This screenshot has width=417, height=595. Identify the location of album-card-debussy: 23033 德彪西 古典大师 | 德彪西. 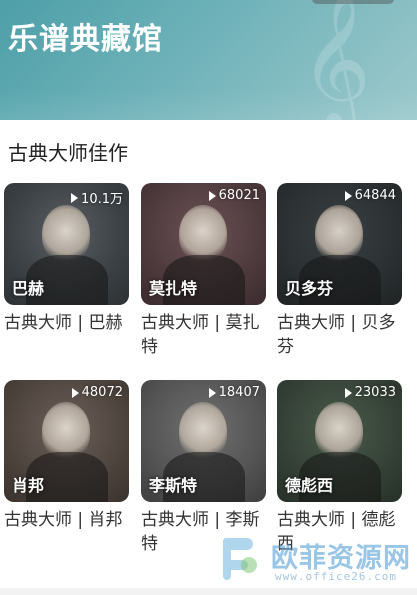
(339, 468).